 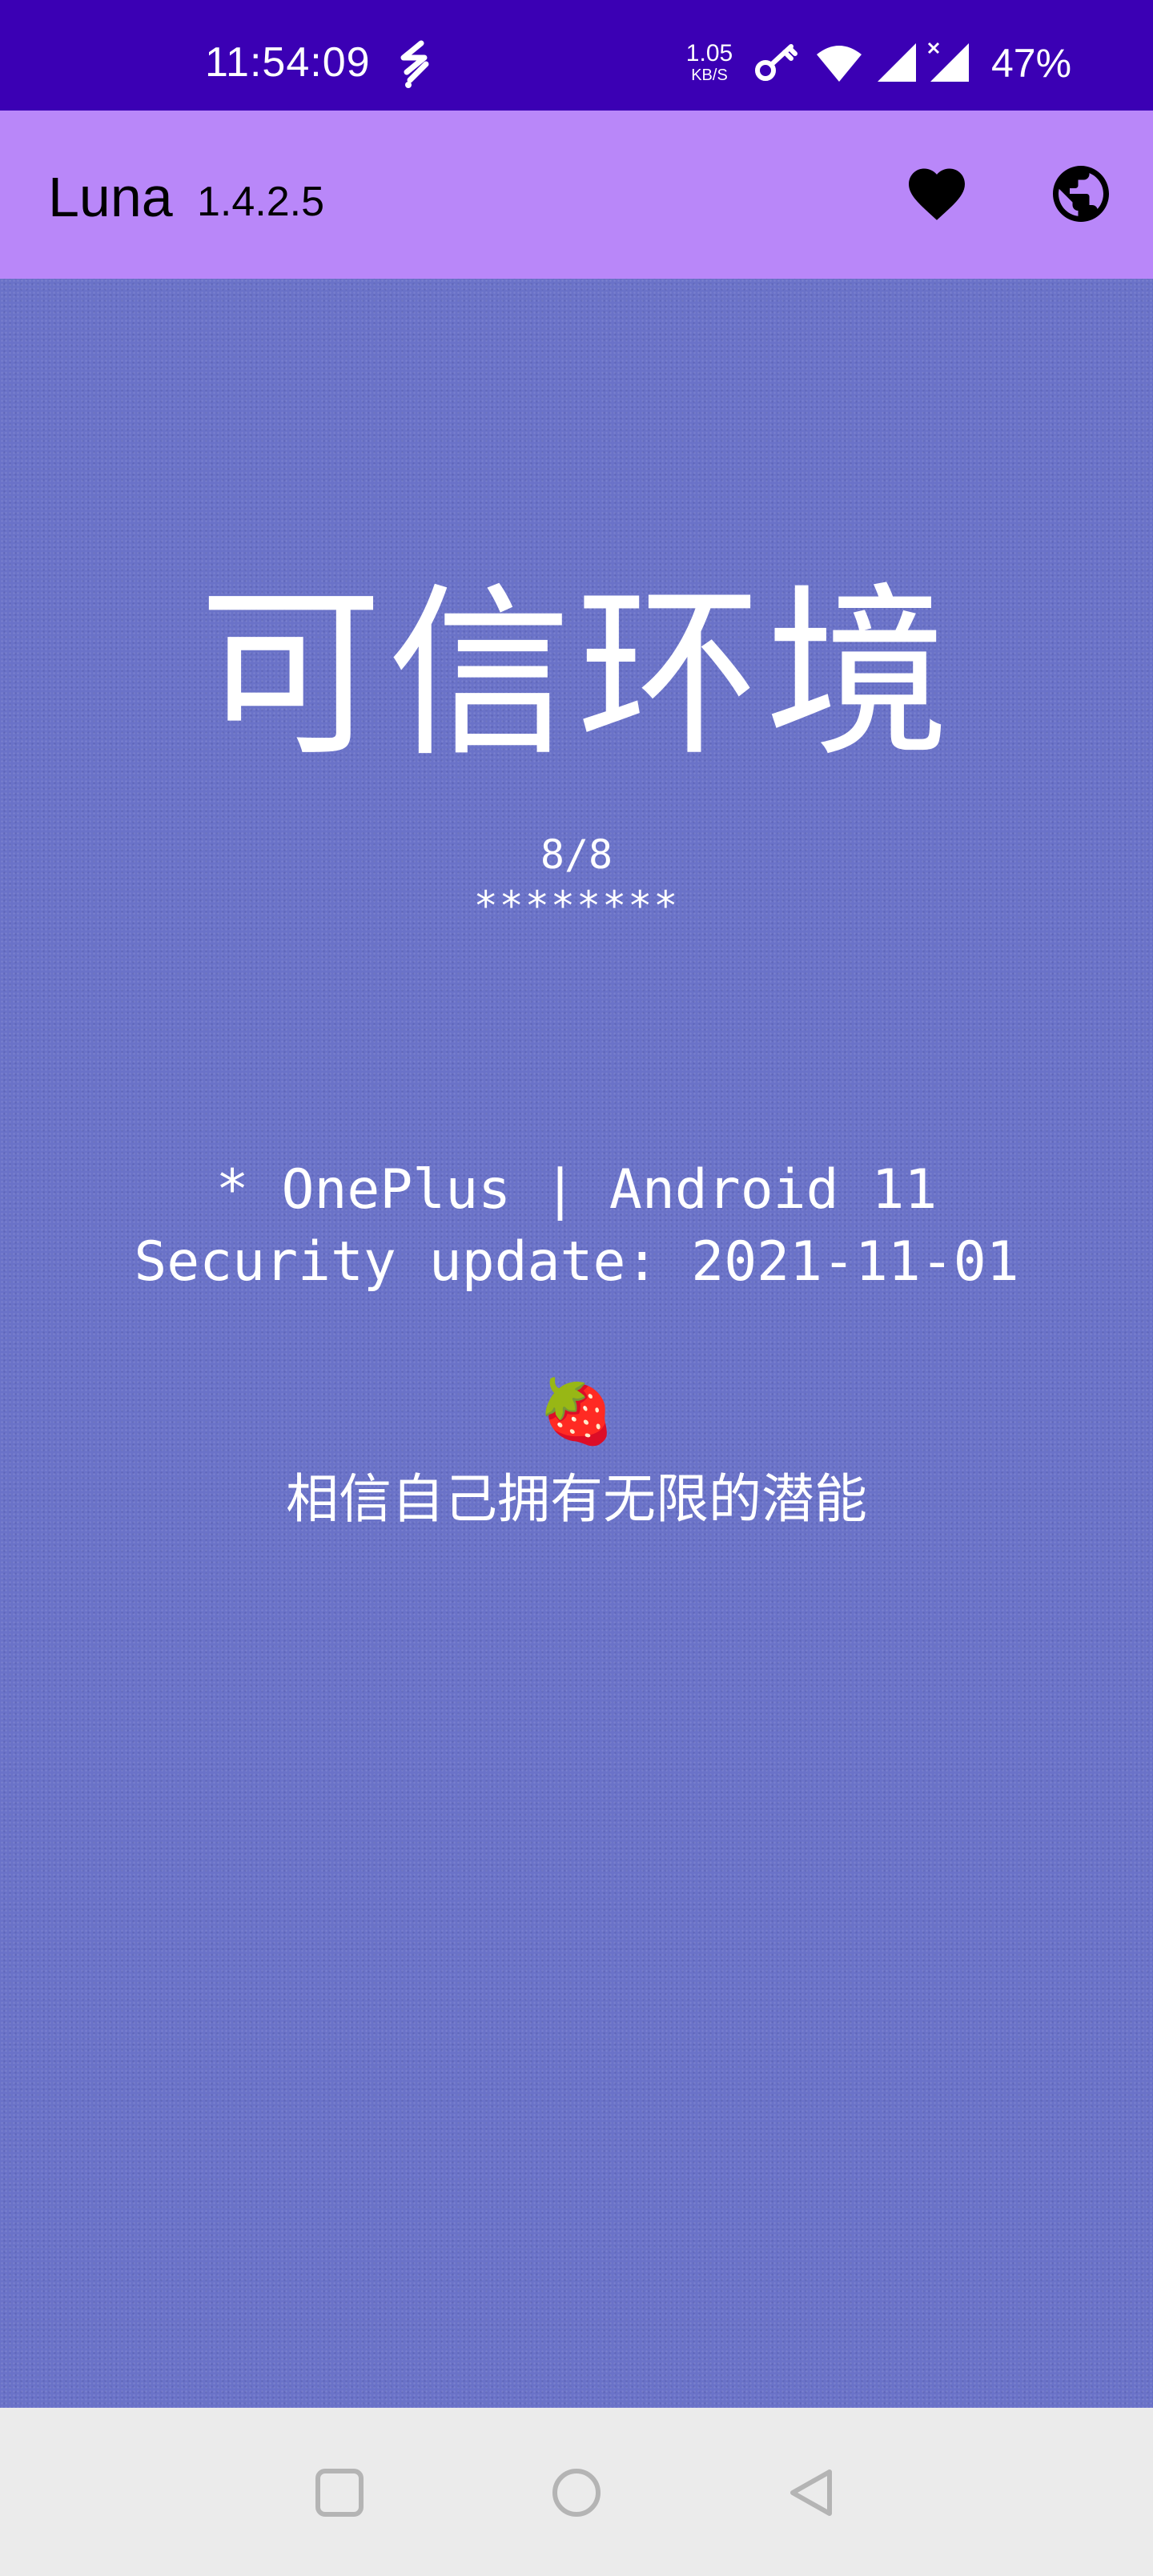 What do you see at coordinates (576, 675) in the screenshot?
I see `environment-status-title: 可信环境` at bounding box center [576, 675].